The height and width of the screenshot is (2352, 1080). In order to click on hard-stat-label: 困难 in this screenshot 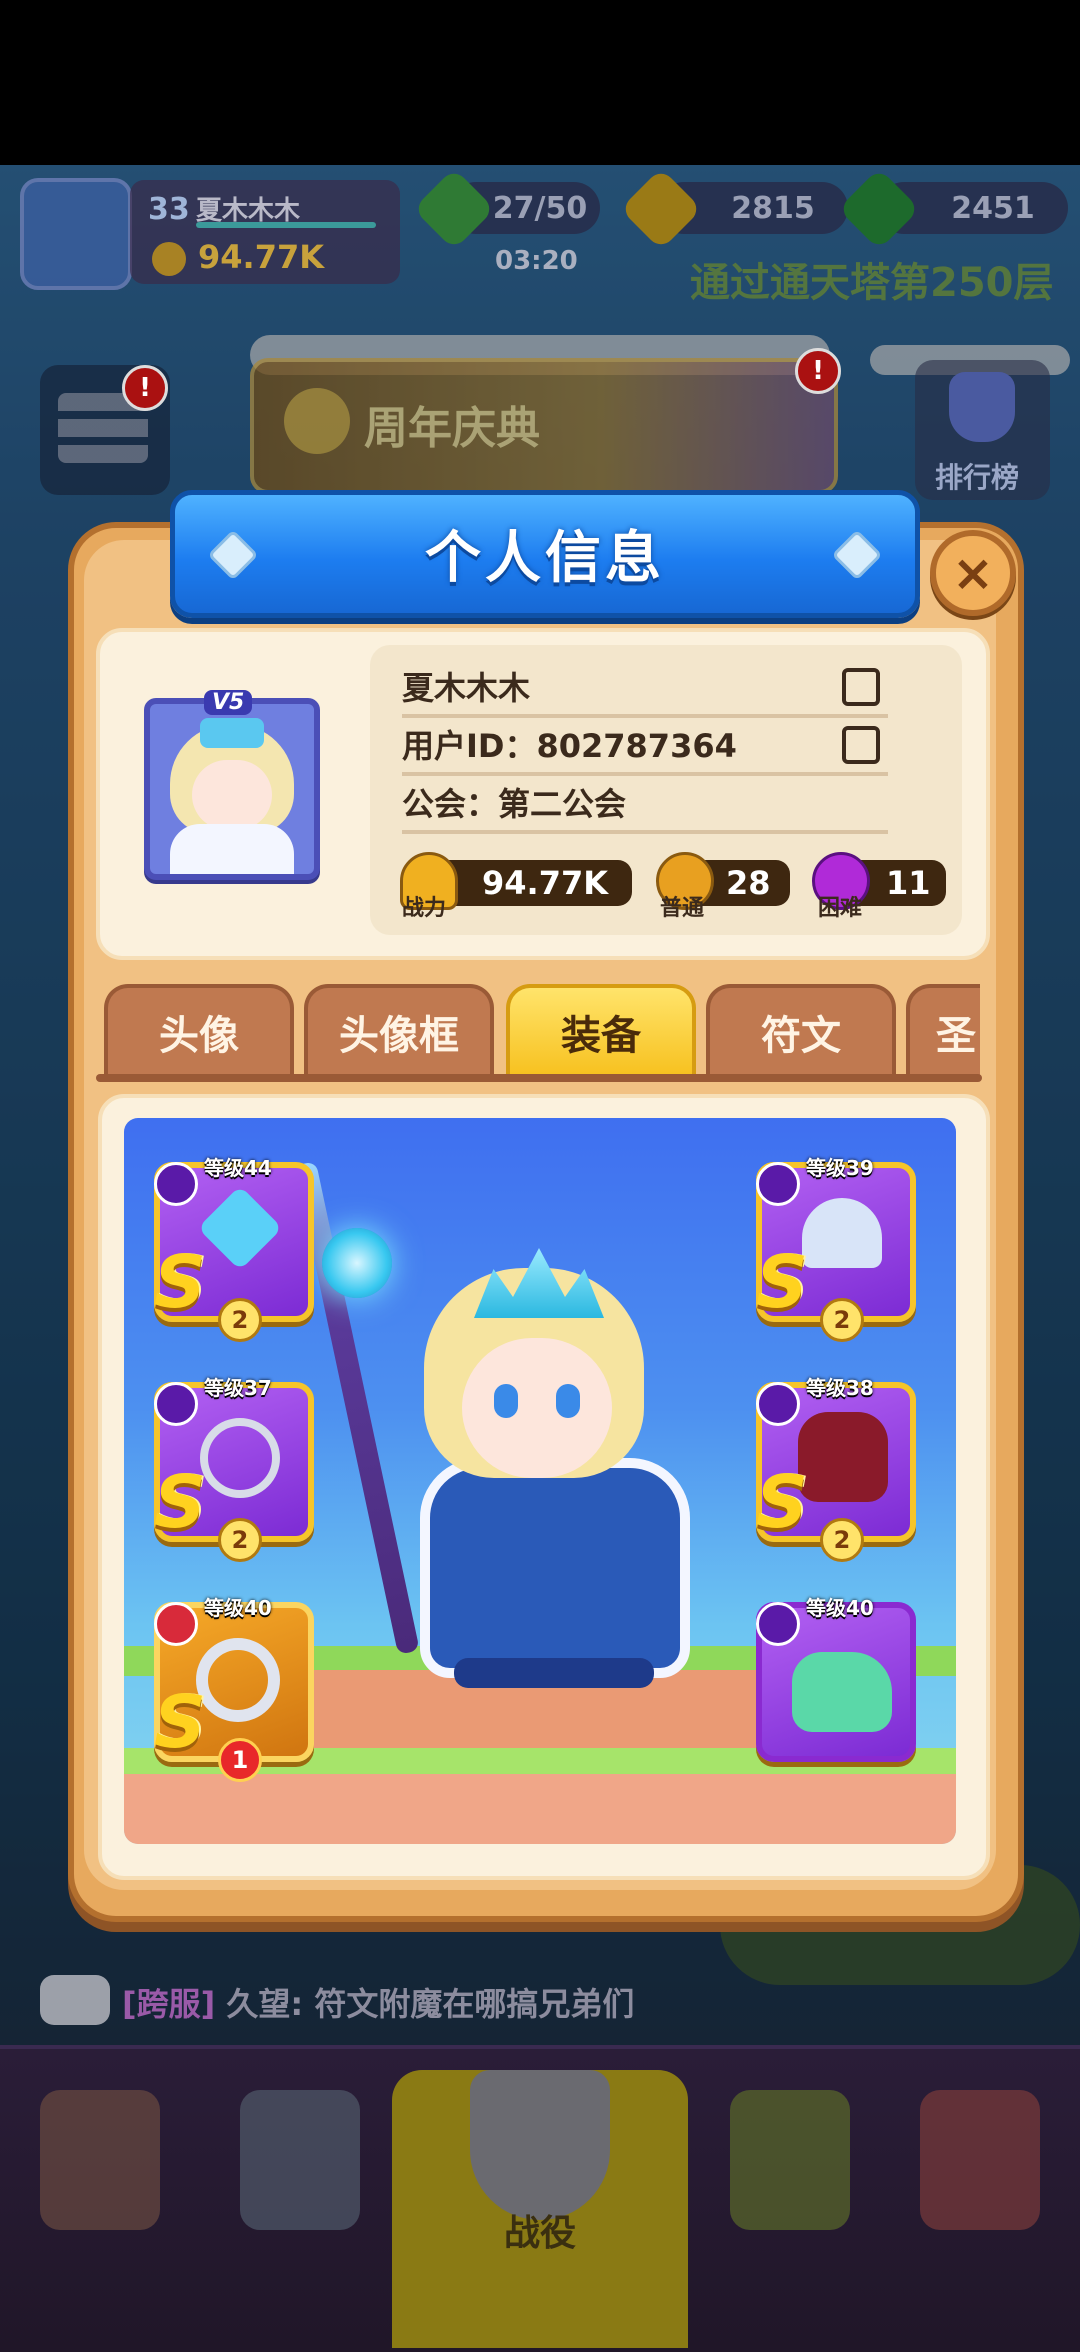, I will do `click(840, 908)`.